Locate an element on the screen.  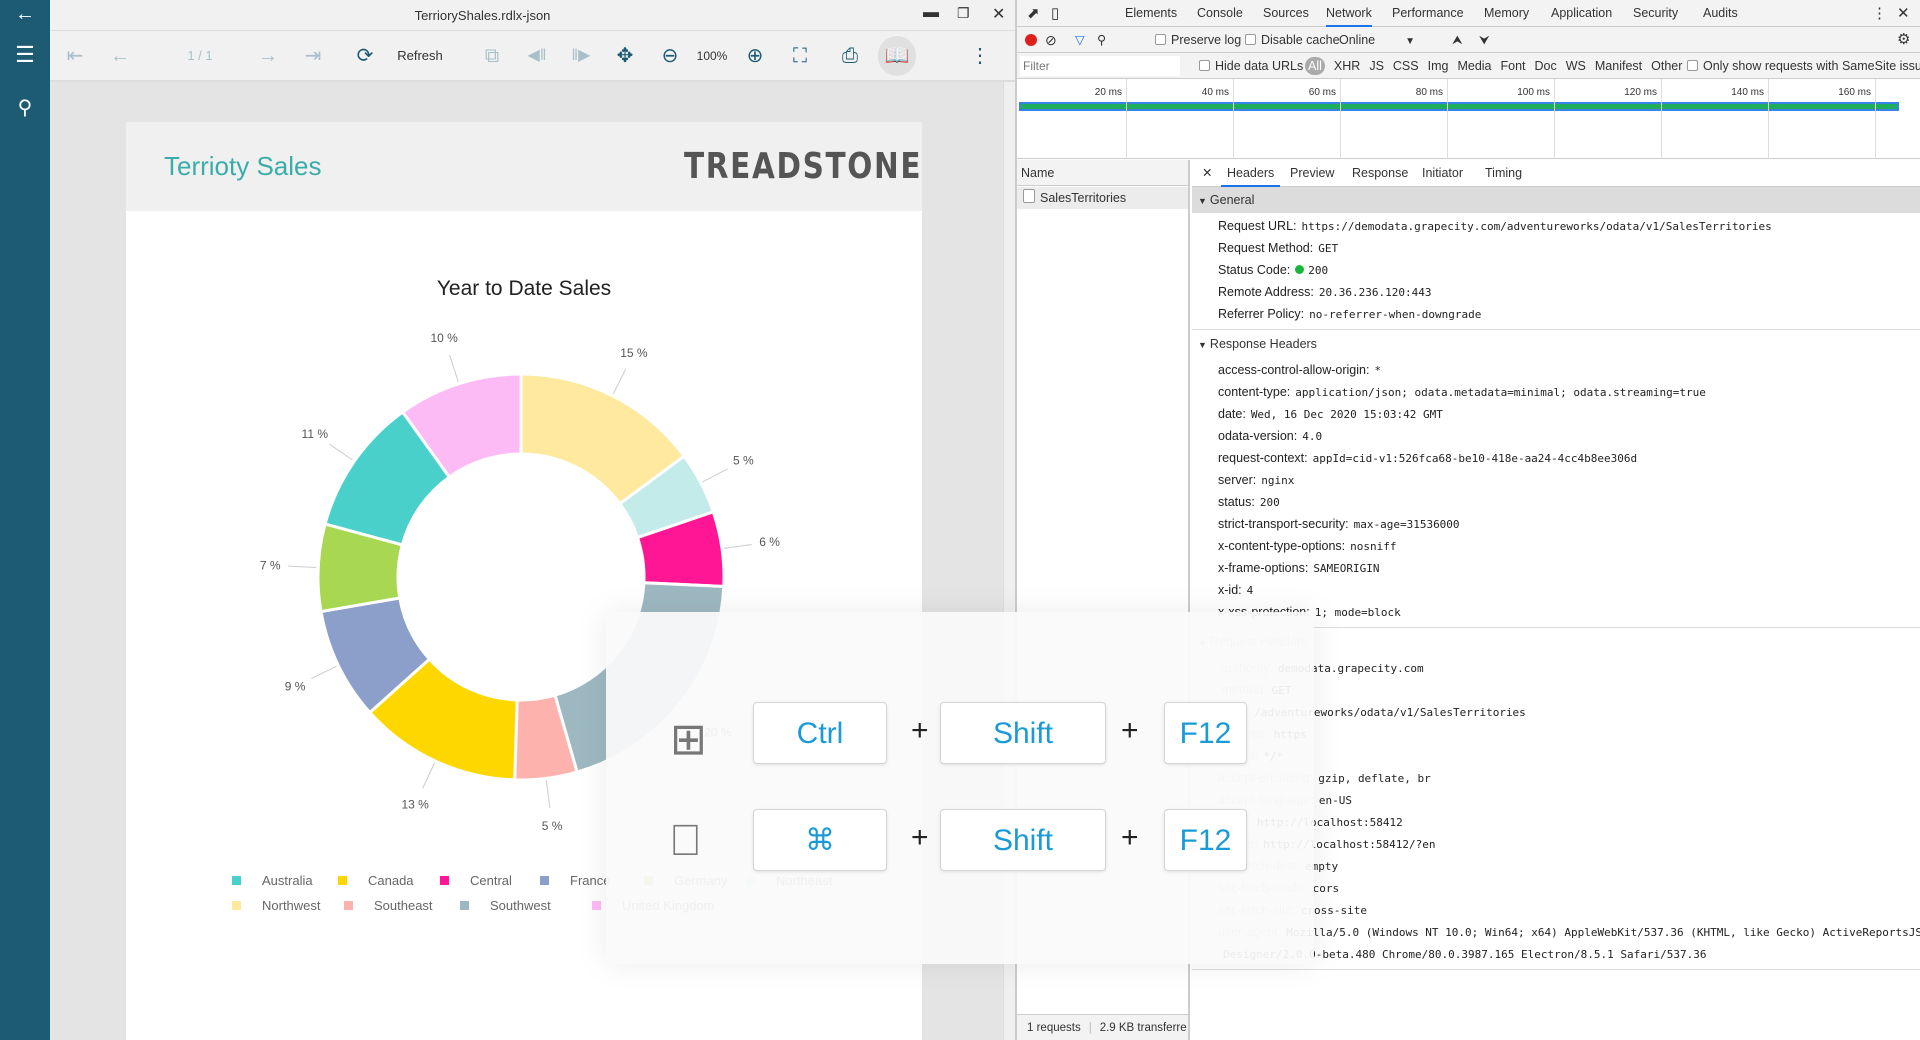
devtools-tab-security: Security is located at coordinates (1655, 13).